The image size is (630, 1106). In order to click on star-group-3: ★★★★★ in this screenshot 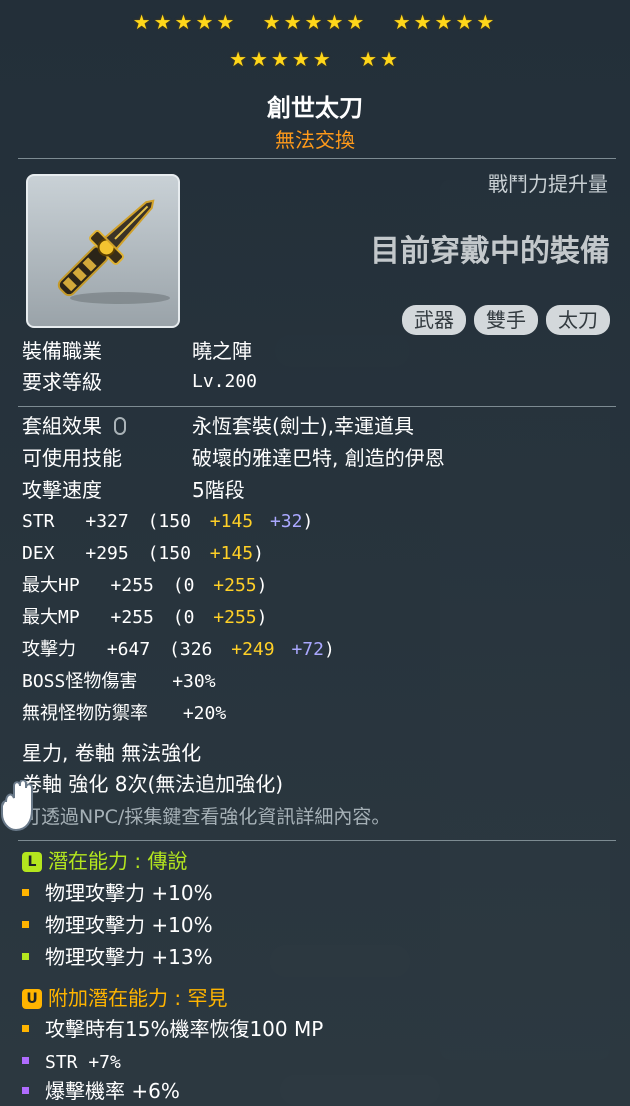, I will do `click(445, 22)`.